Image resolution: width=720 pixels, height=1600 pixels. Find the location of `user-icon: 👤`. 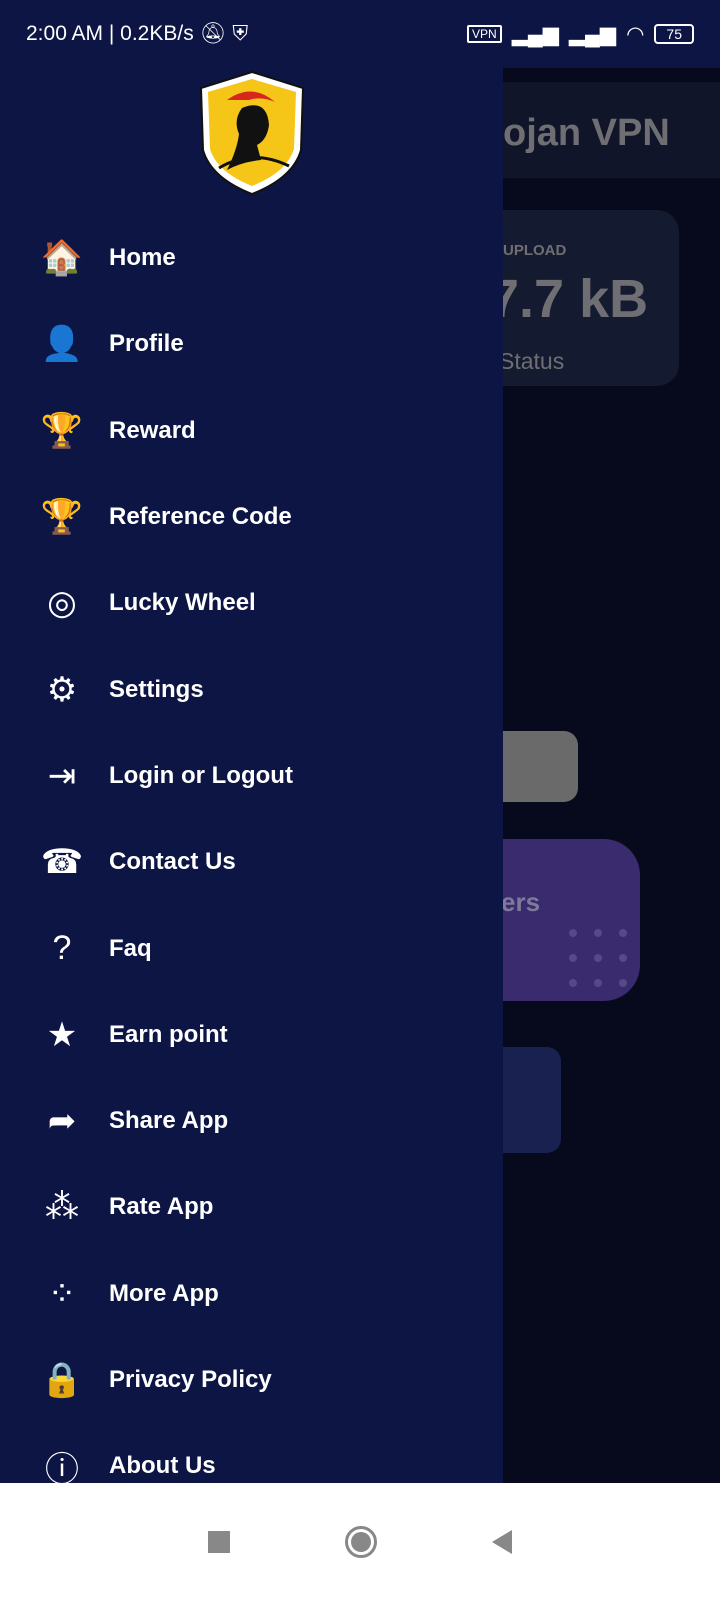

user-icon: 👤 is located at coordinates (62, 344).